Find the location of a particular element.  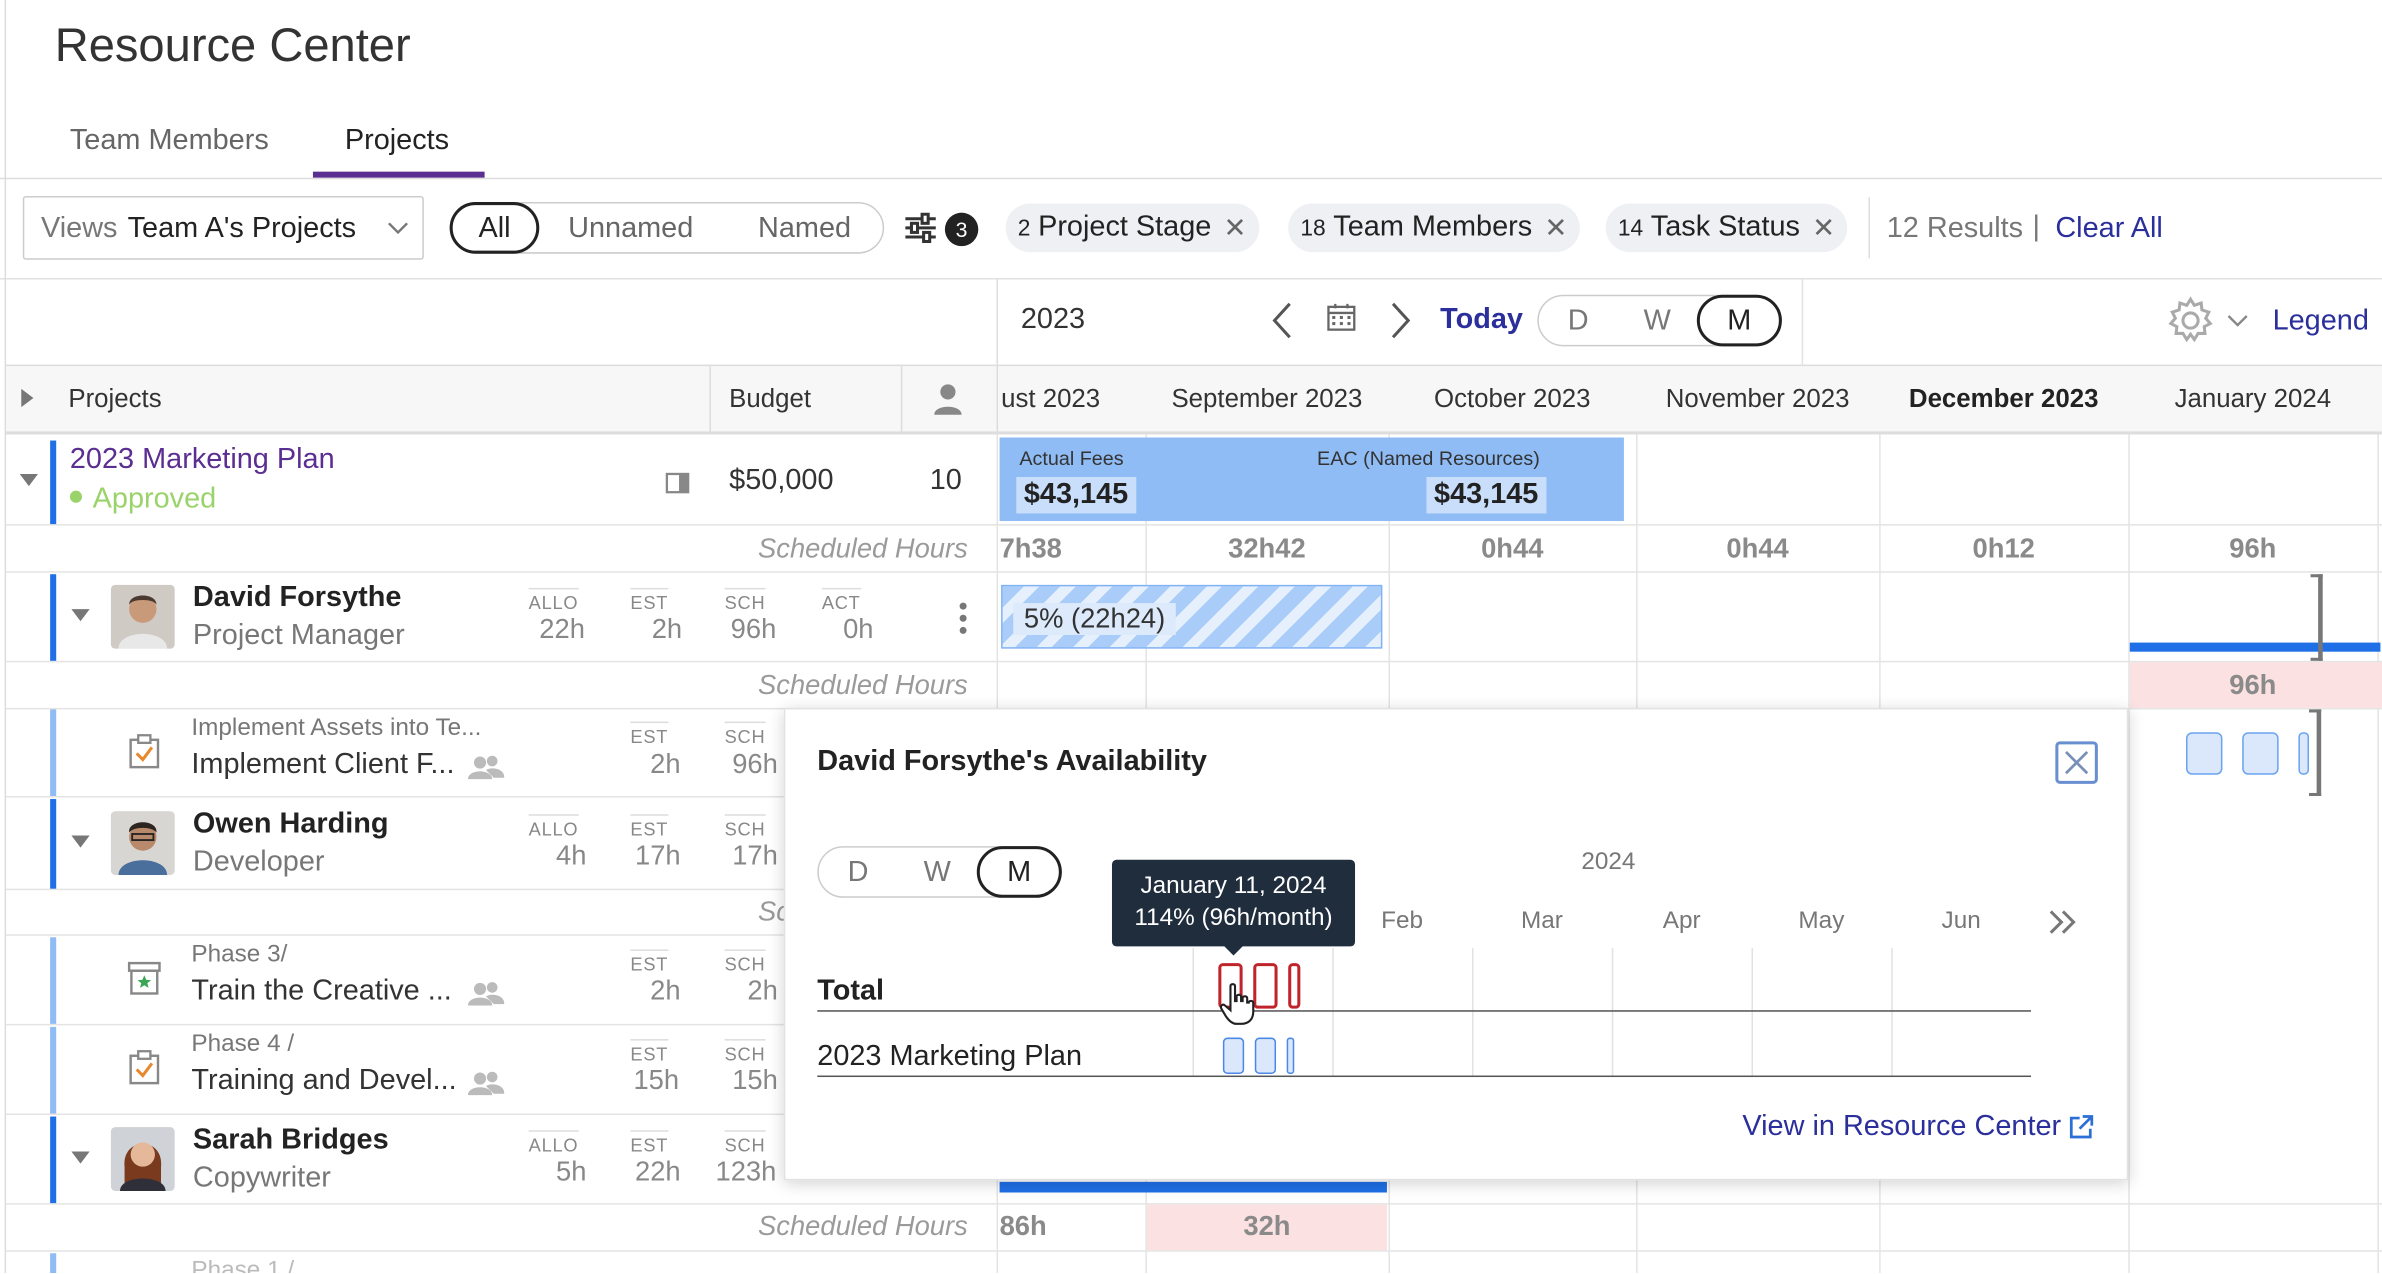

popup-scale-toggle: D W M is located at coordinates (939, 872).